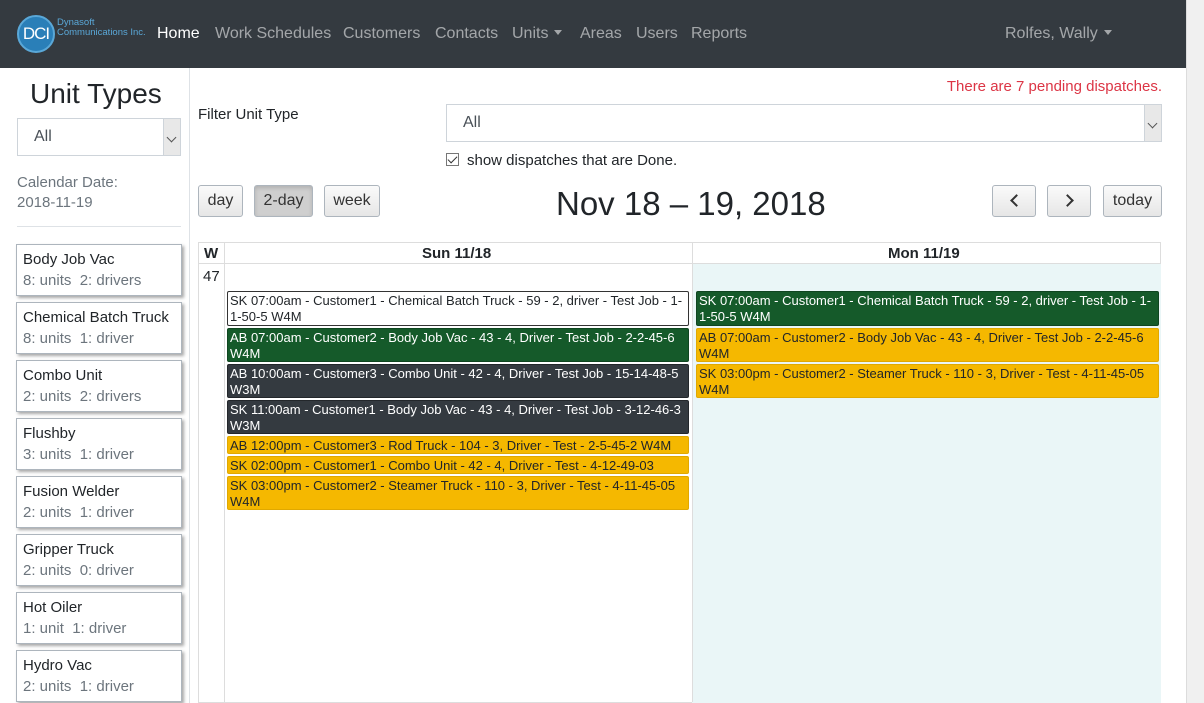  Describe the element at coordinates (248, 114) in the screenshot. I see `filter-unit-type-label: Filter Unit Type` at that location.